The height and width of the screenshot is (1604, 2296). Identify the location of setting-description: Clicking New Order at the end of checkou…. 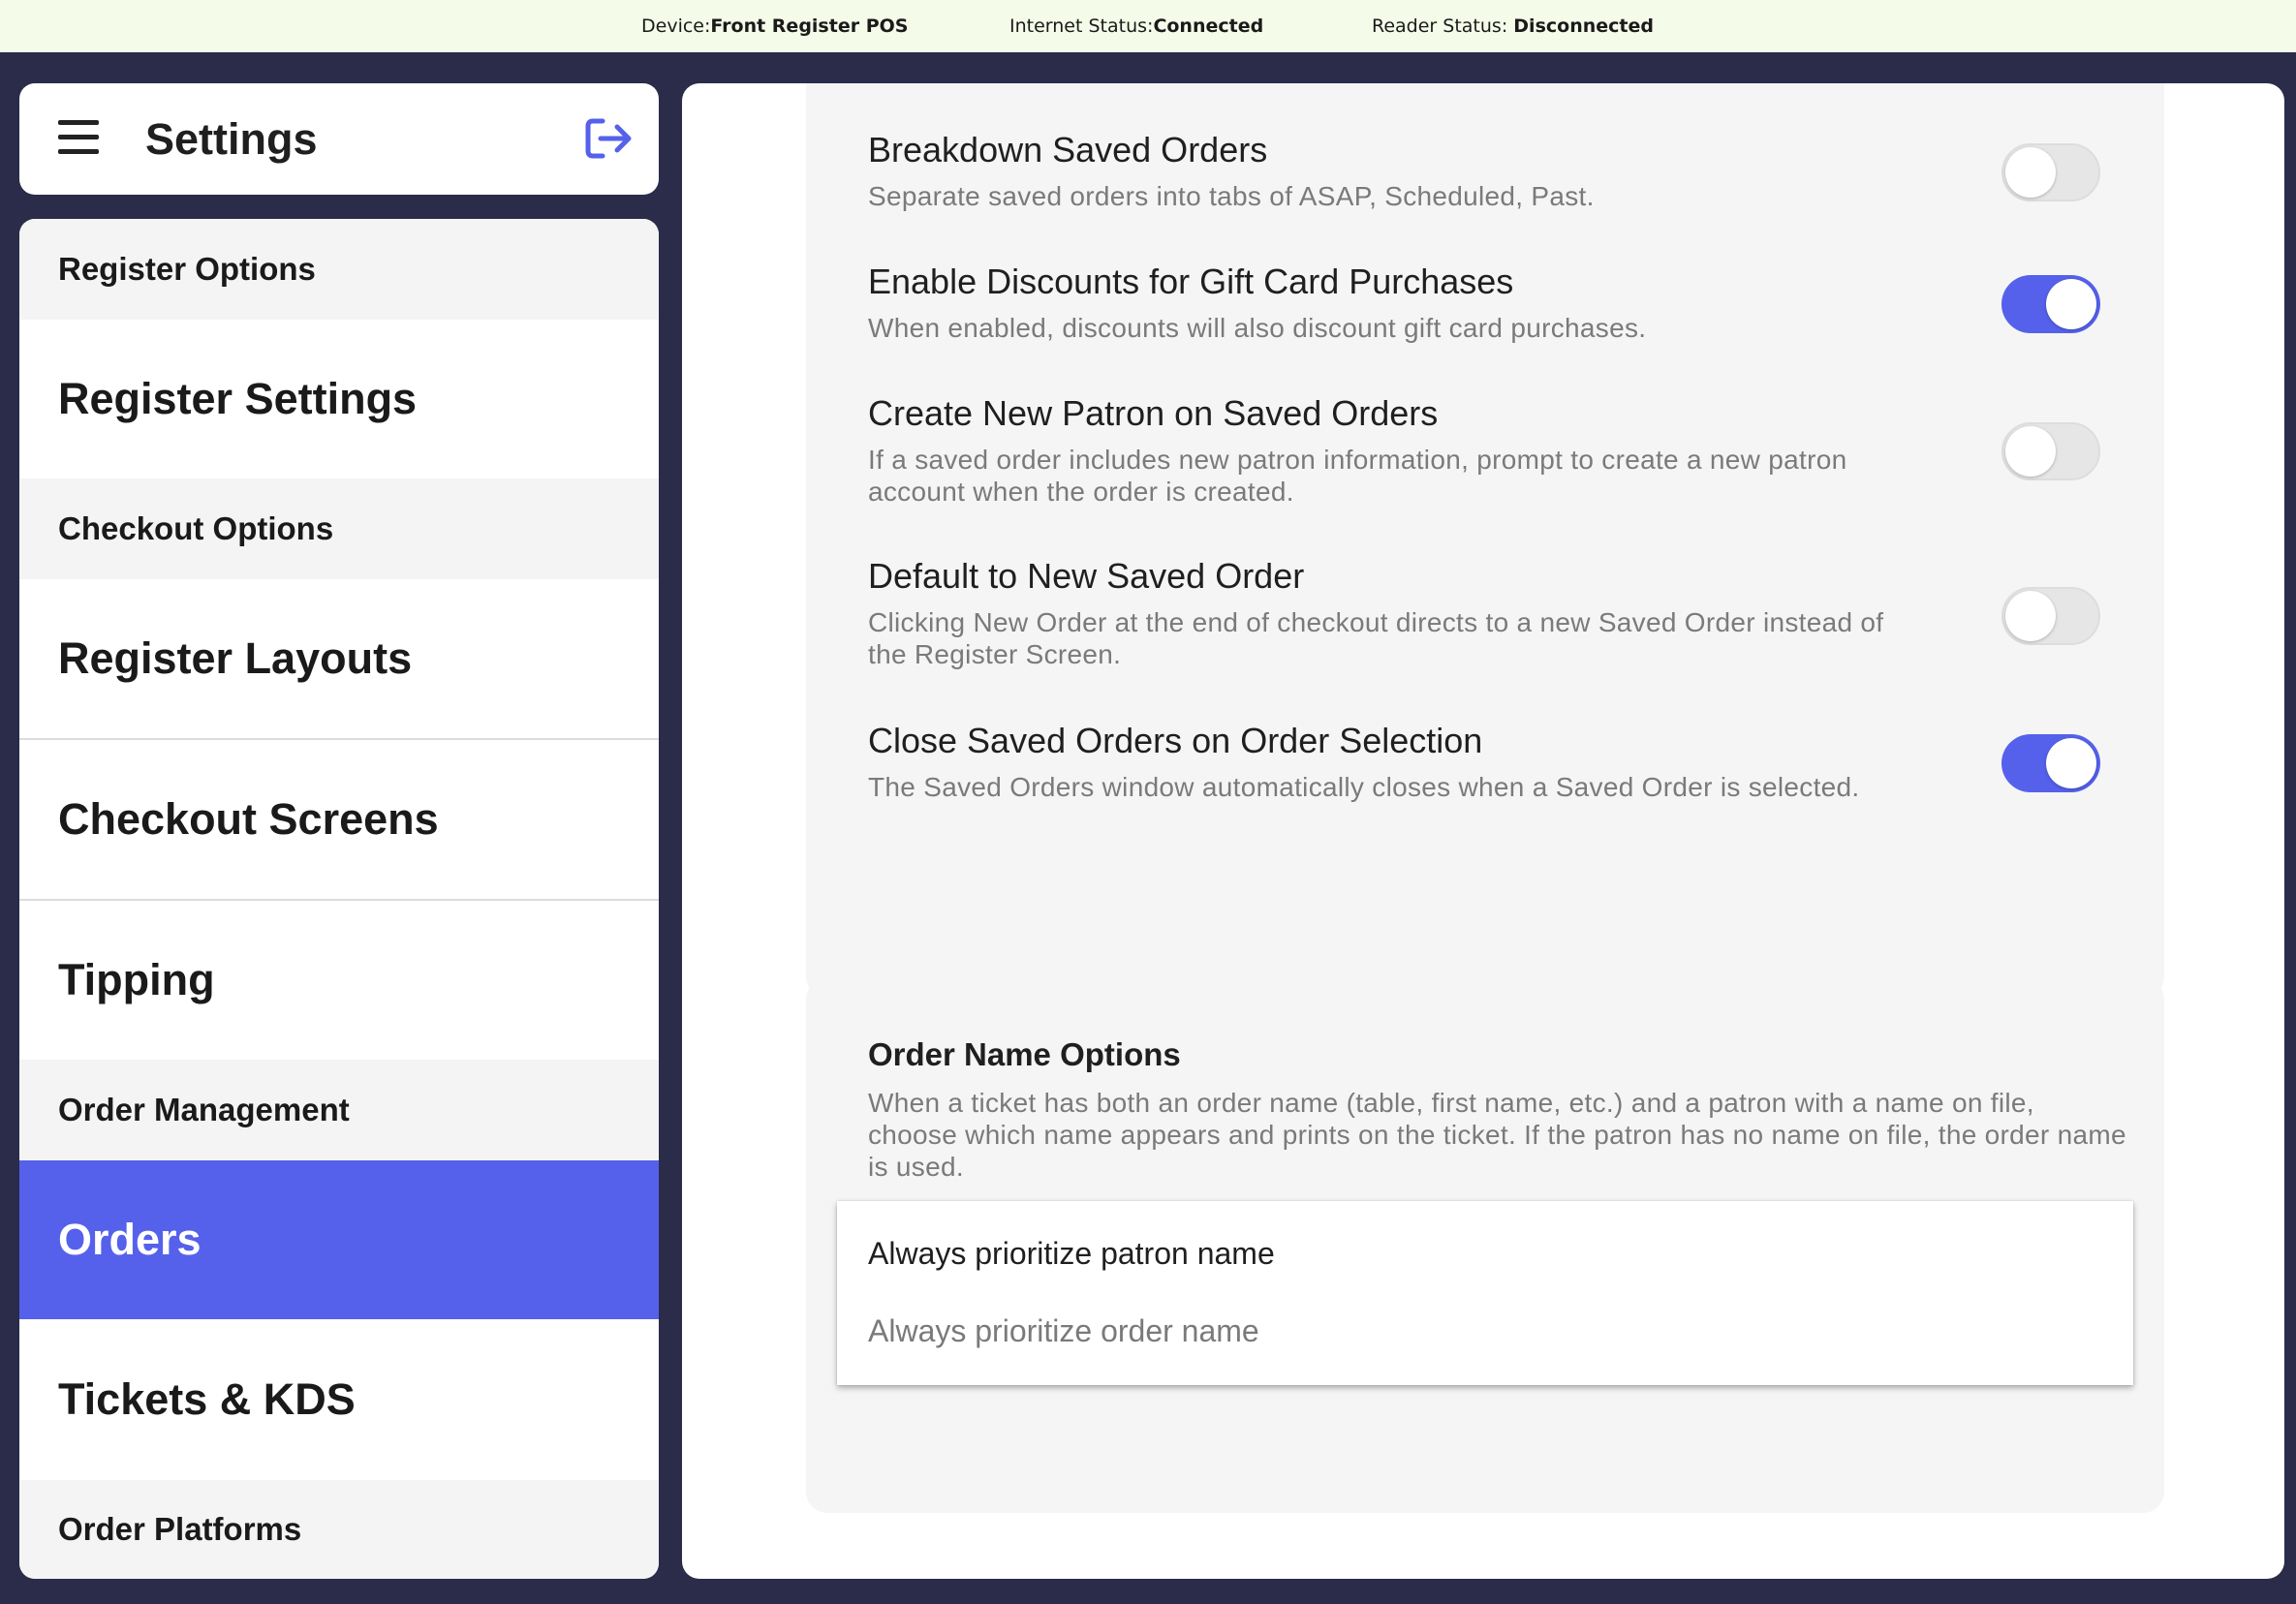
(1376, 638).